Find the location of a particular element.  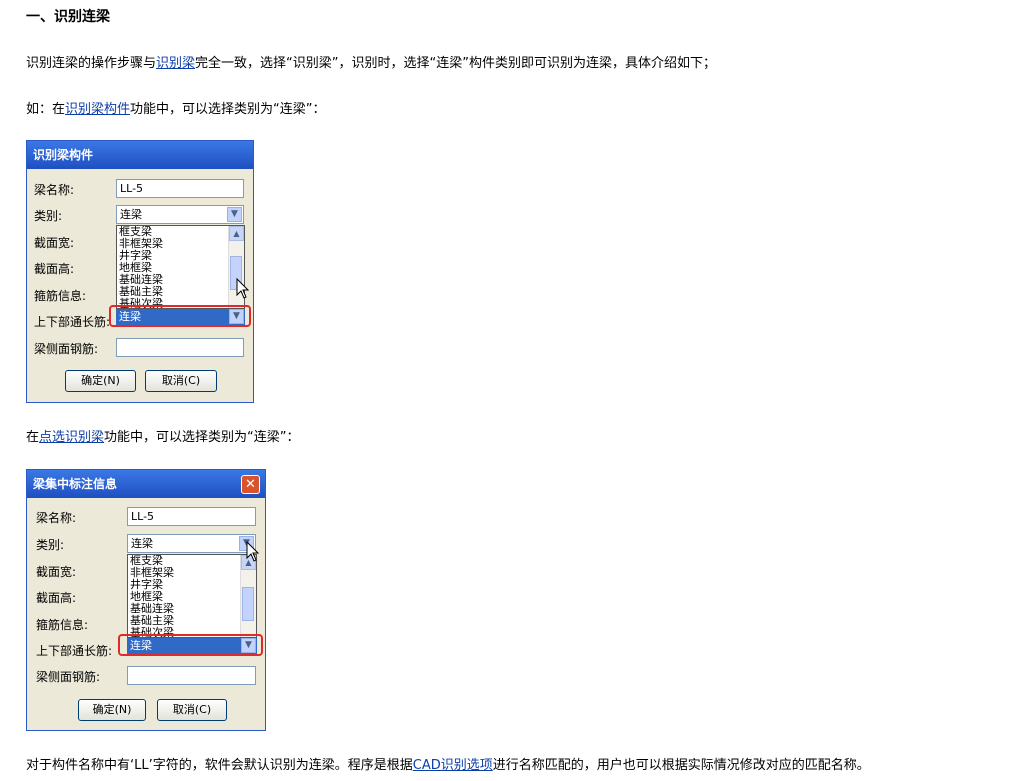

scrollbar: ▲ is located at coordinates (248, 596).